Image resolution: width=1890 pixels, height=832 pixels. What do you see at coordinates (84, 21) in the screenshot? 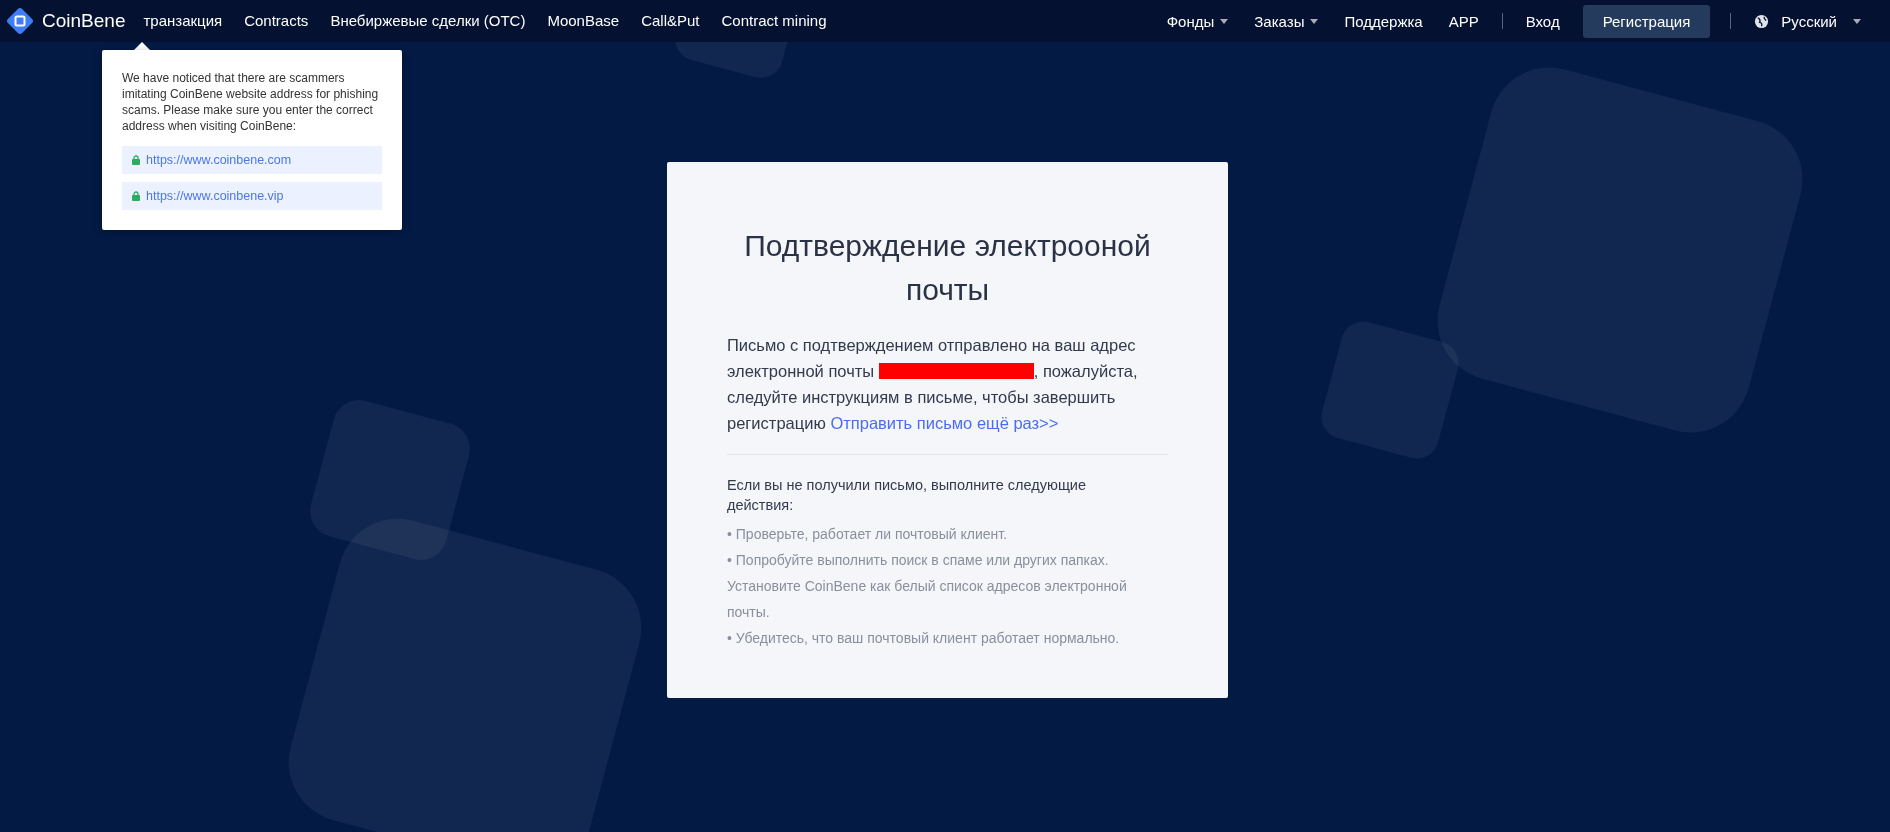
I see `brand-name: CoinBene` at bounding box center [84, 21].